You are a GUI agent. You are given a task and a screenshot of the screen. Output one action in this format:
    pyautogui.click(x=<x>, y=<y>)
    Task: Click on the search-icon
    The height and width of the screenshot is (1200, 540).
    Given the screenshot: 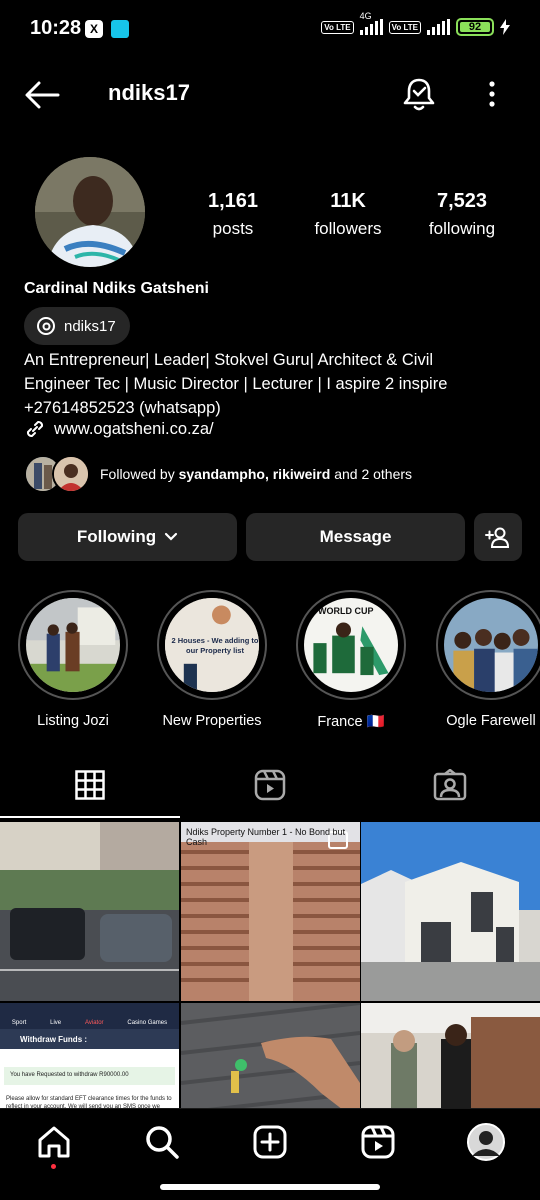 What is the action you would take?
    pyautogui.click(x=162, y=1142)
    